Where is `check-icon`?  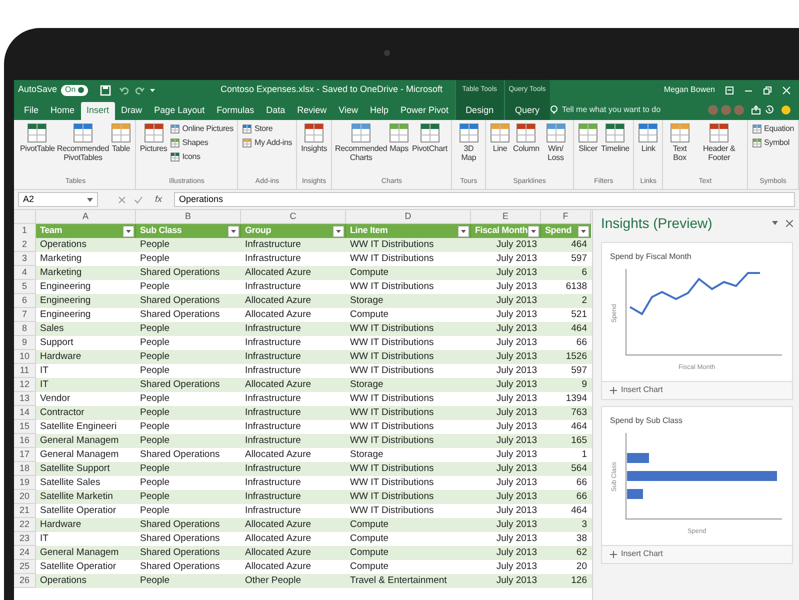
check-icon is located at coordinates (138, 200).